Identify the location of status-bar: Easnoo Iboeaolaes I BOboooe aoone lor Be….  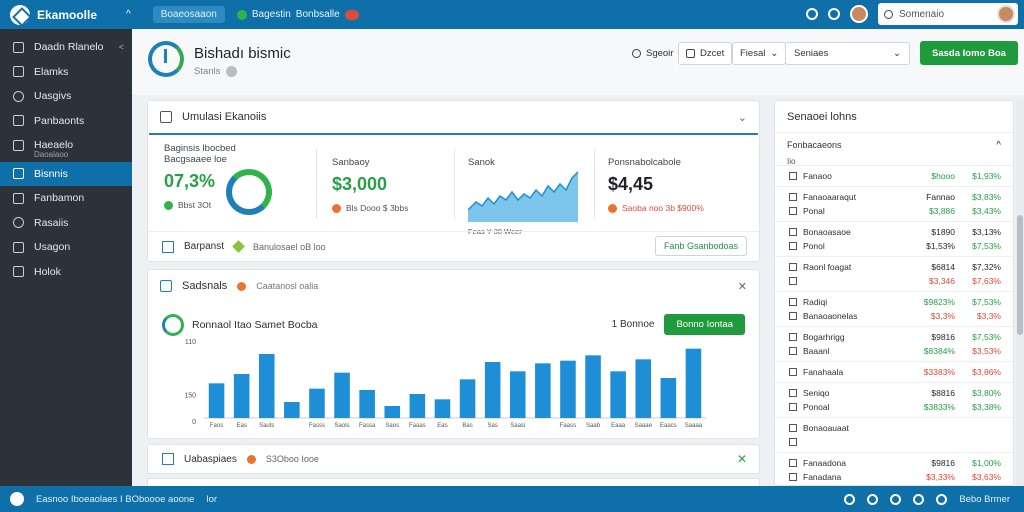
(512, 499).